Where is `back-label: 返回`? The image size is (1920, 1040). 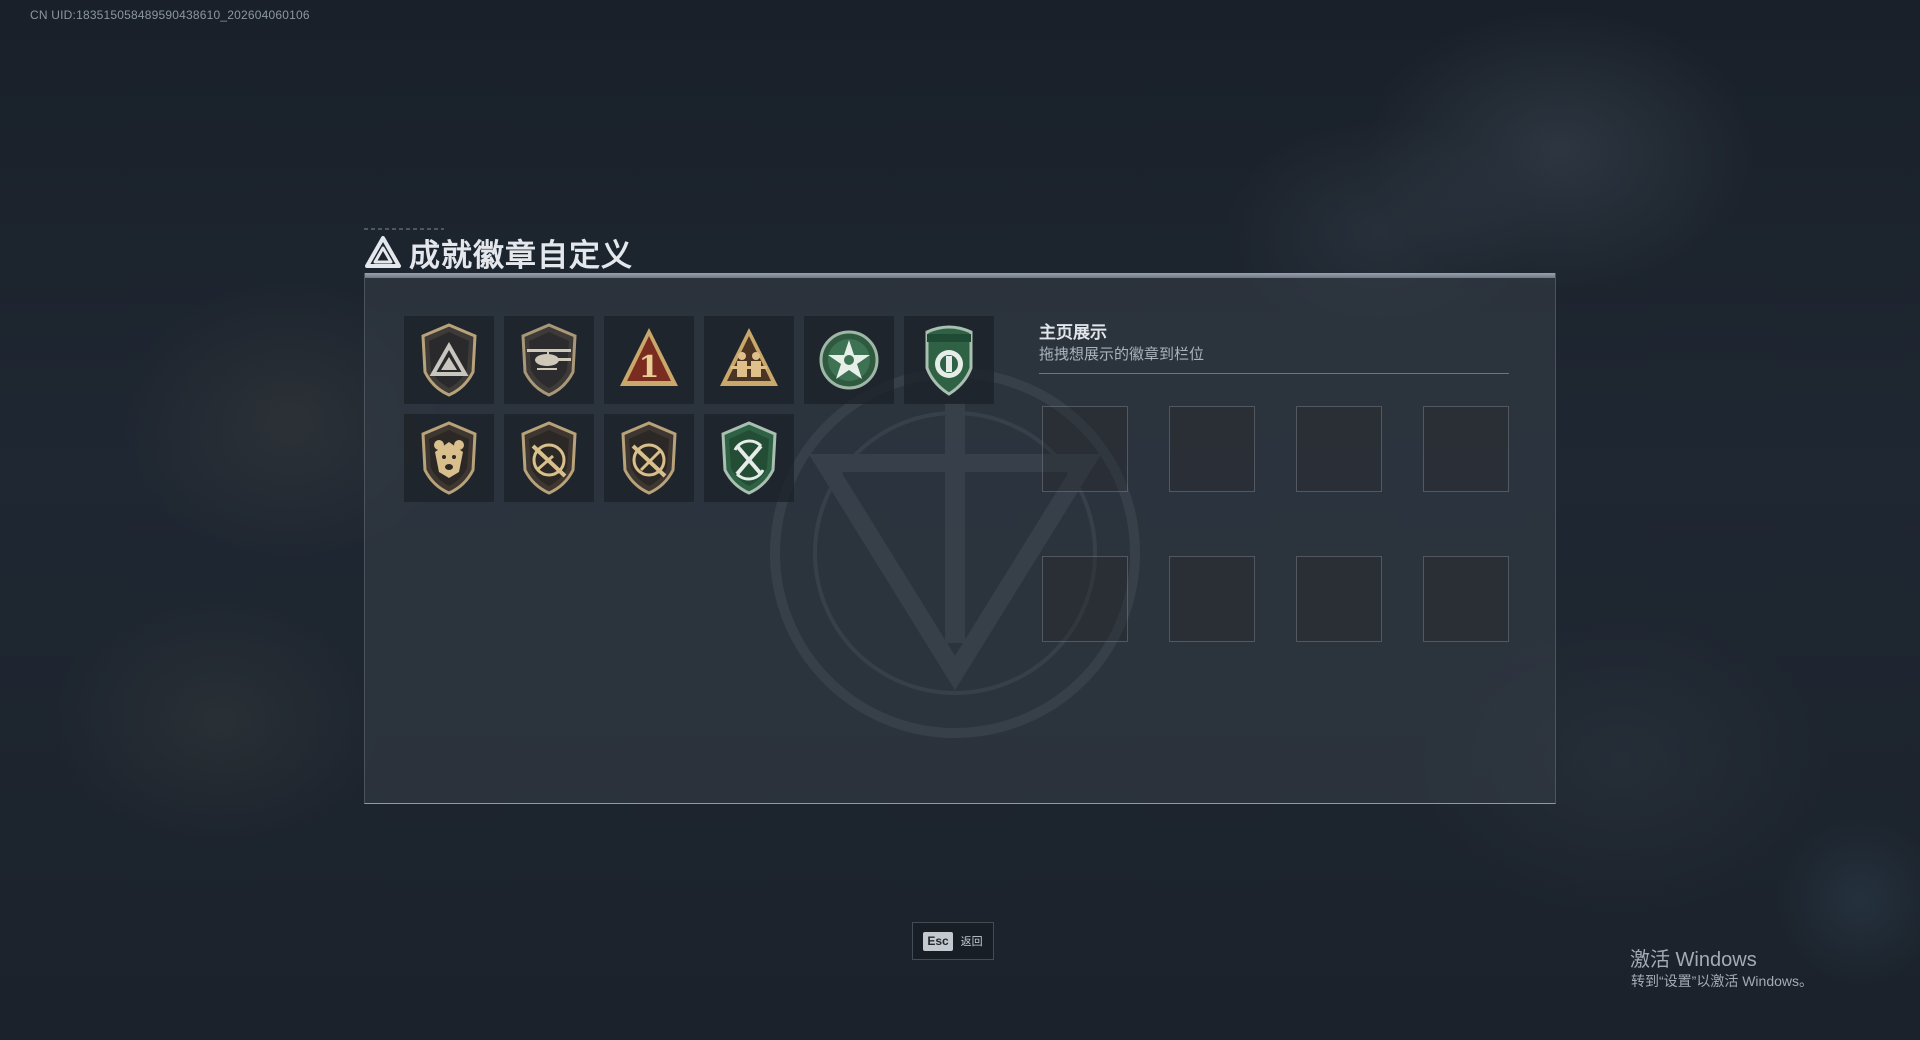 back-label: 返回 is located at coordinates (971, 942).